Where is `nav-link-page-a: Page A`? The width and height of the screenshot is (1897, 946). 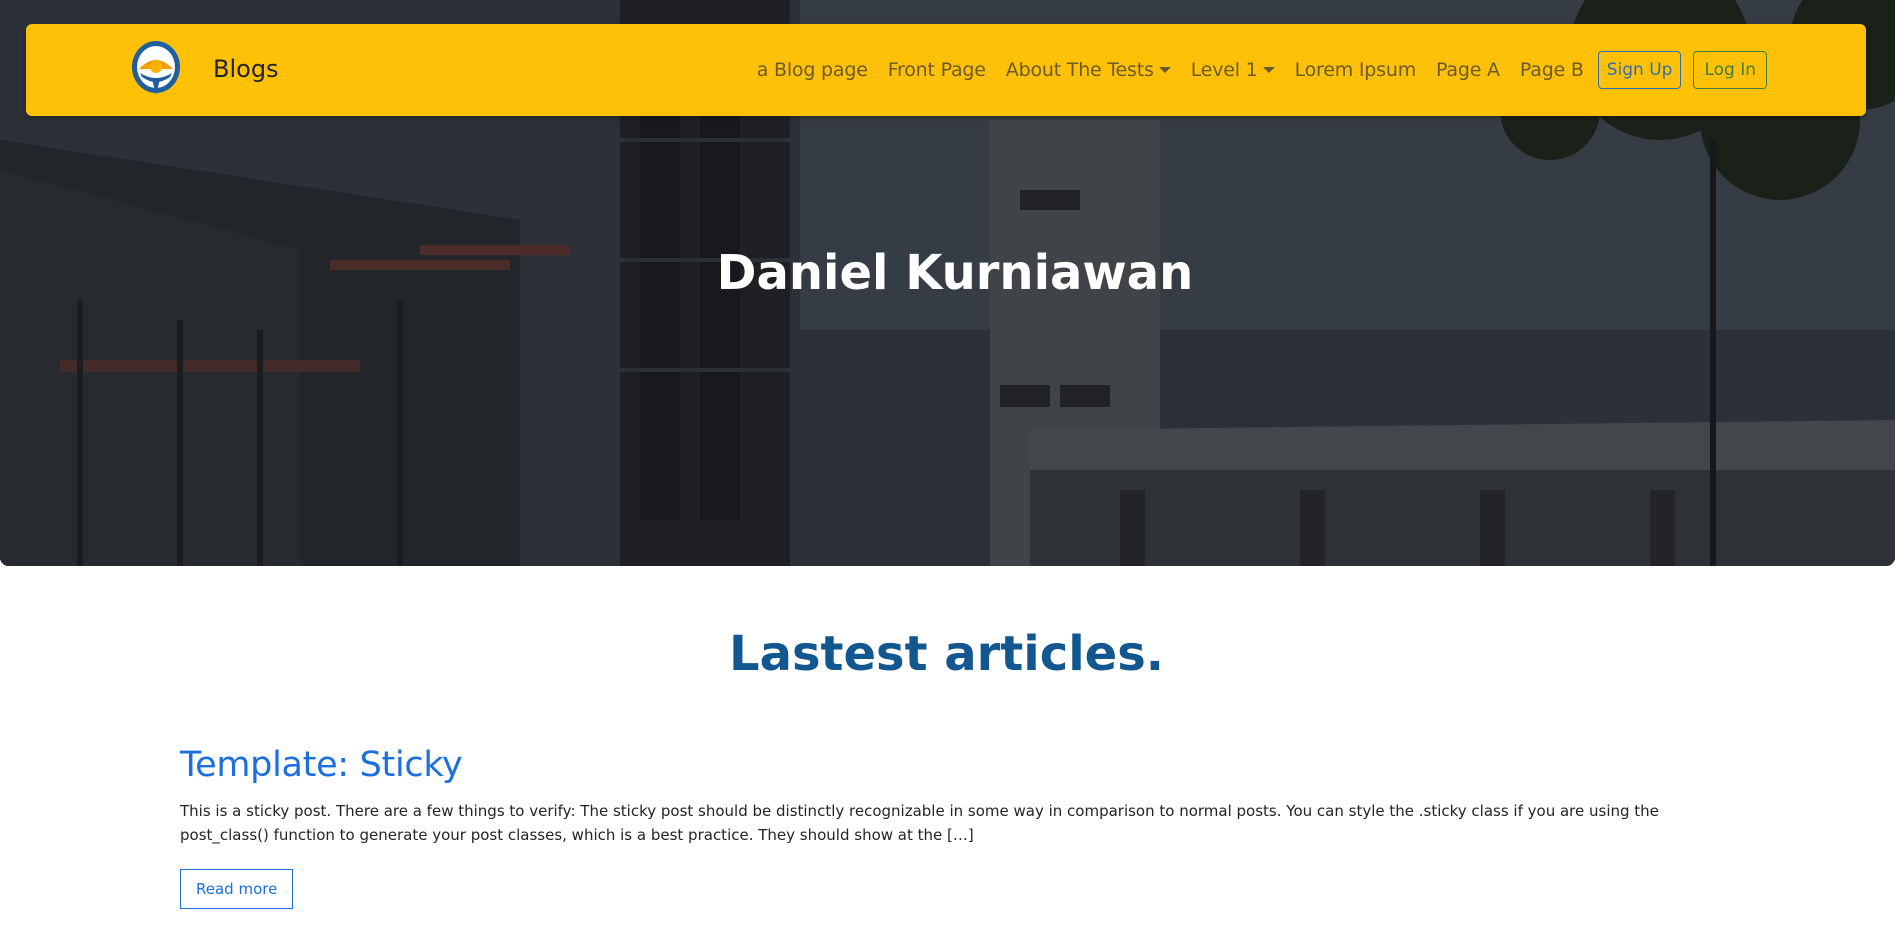 nav-link-page-a: Page A is located at coordinates (1468, 70).